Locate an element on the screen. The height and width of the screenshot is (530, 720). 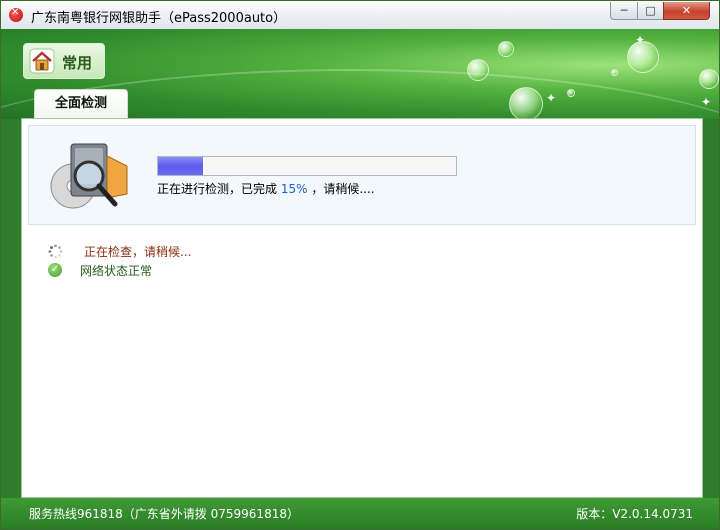
check-circle-icon: ✓ is located at coordinates (55, 270).